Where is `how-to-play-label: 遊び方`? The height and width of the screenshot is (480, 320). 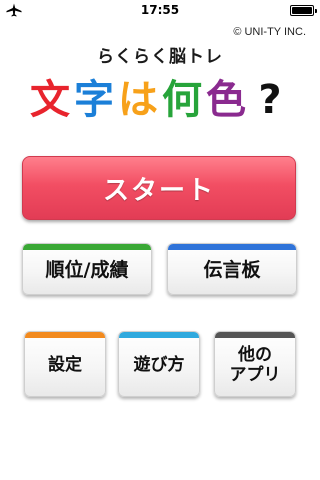
how-to-play-label: 遊び方 is located at coordinates (159, 365).